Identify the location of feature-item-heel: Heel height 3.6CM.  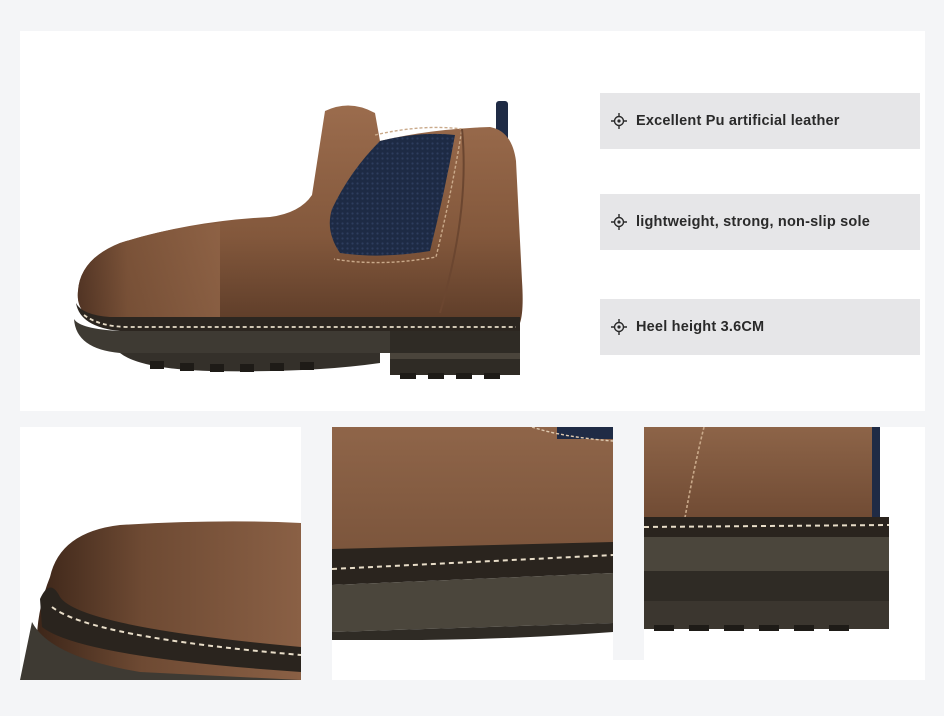
(760, 327).